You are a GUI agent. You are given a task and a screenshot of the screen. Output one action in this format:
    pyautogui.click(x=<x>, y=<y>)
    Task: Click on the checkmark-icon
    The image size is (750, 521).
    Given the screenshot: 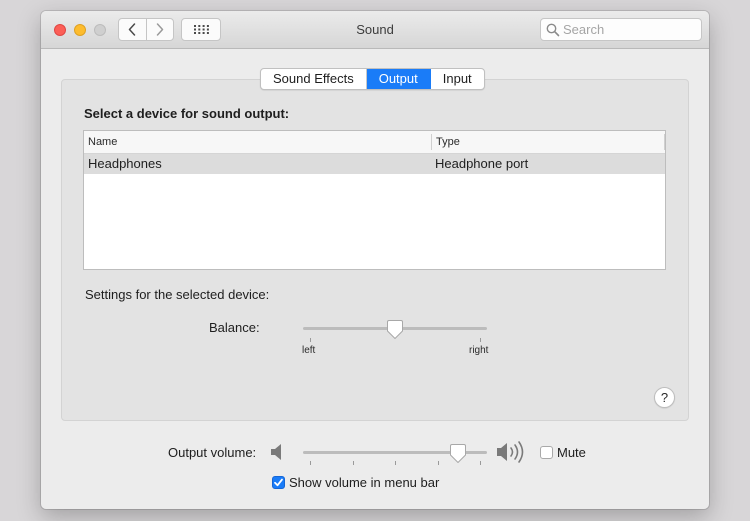 What is the action you would take?
    pyautogui.click(x=278, y=482)
    